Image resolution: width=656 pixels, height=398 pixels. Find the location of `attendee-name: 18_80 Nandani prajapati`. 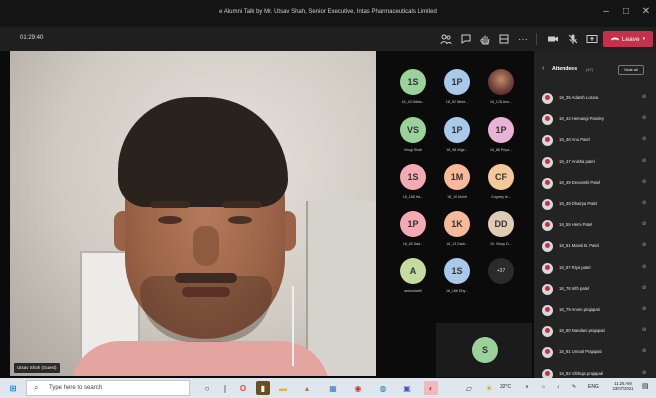

attendee-name: 18_80 Nandani prajapati is located at coordinates (582, 331).